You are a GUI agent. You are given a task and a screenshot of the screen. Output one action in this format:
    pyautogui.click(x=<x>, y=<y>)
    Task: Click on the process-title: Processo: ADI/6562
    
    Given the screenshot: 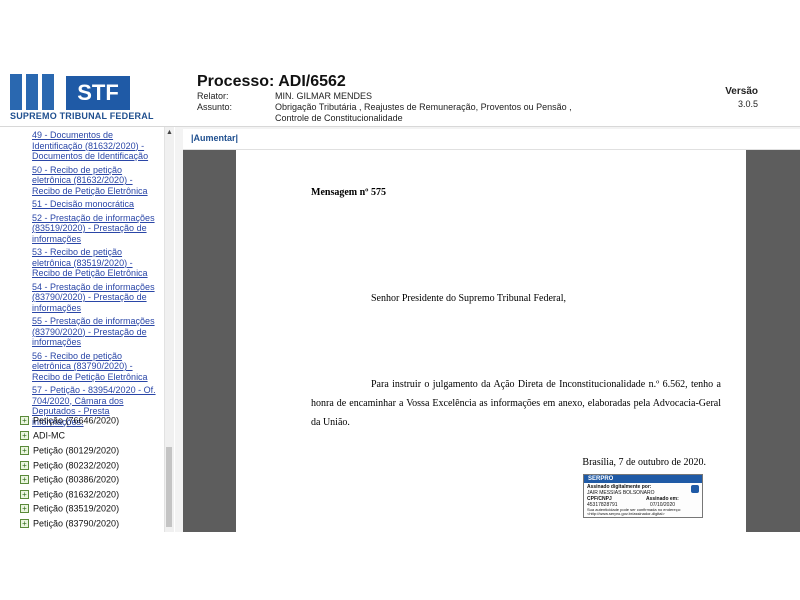 What is the action you would take?
    pyautogui.click(x=271, y=81)
    